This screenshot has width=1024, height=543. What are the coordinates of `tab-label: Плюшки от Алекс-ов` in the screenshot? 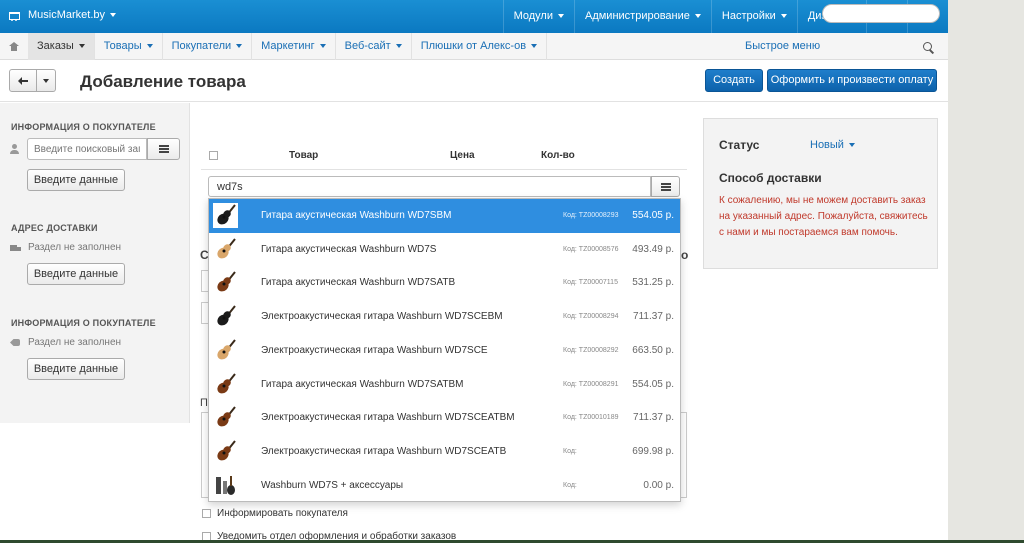 It's located at (473, 46).